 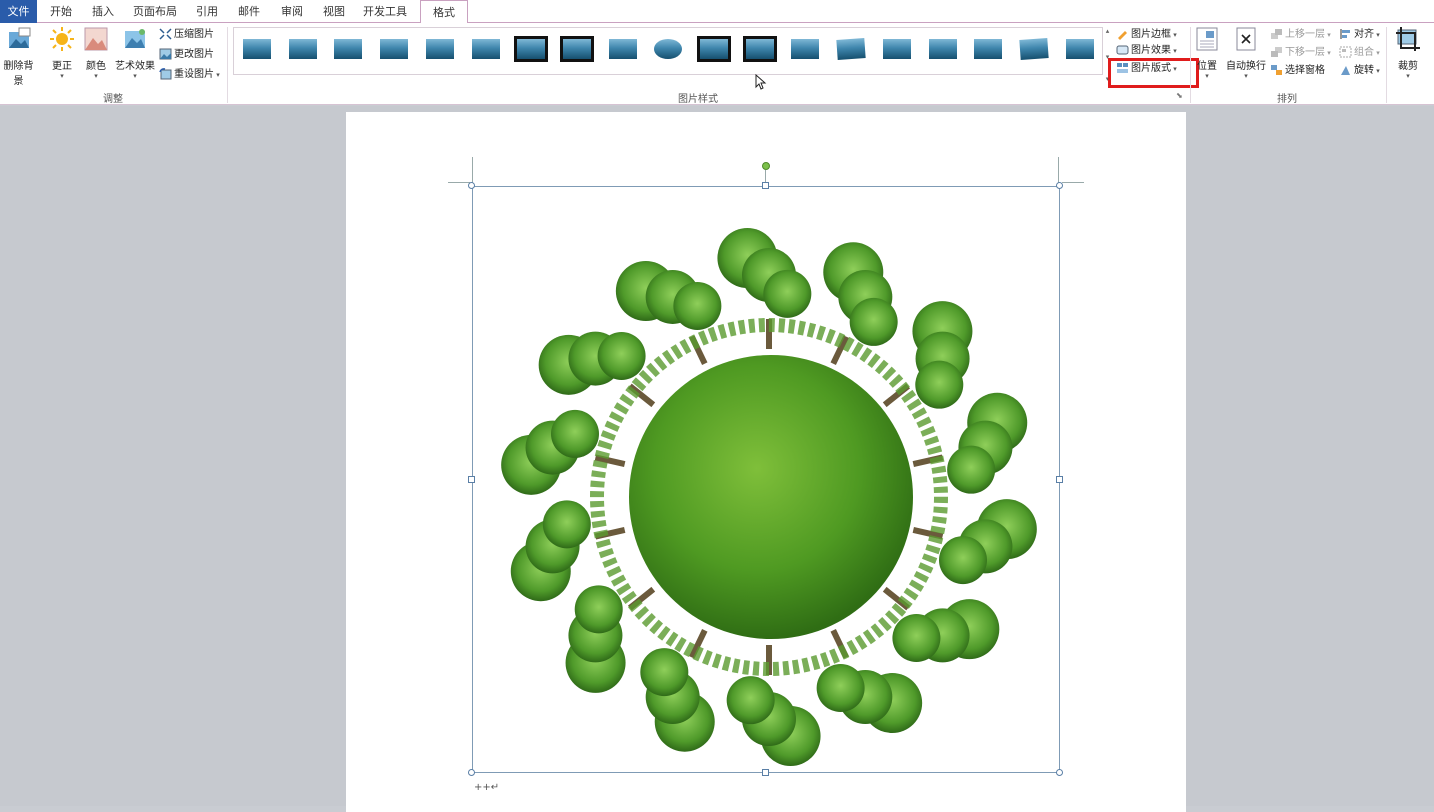 What do you see at coordinates (471, 772) in the screenshot?
I see `resize-handle-bottom-left` at bounding box center [471, 772].